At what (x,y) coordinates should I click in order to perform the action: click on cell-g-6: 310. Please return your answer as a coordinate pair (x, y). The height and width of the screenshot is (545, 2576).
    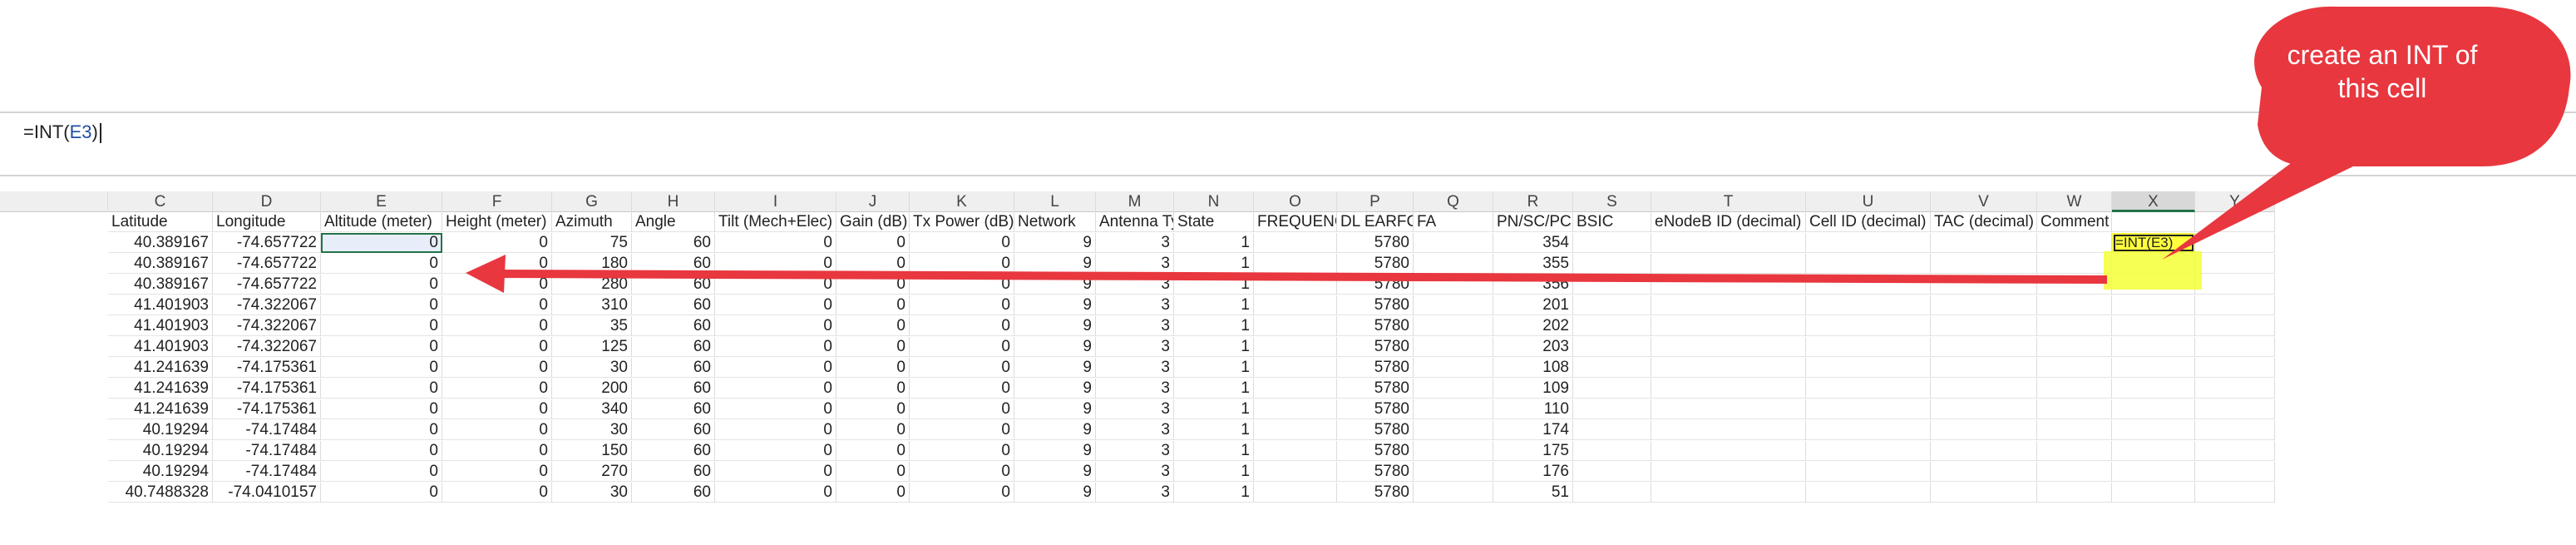
    Looking at the image, I should click on (592, 305).